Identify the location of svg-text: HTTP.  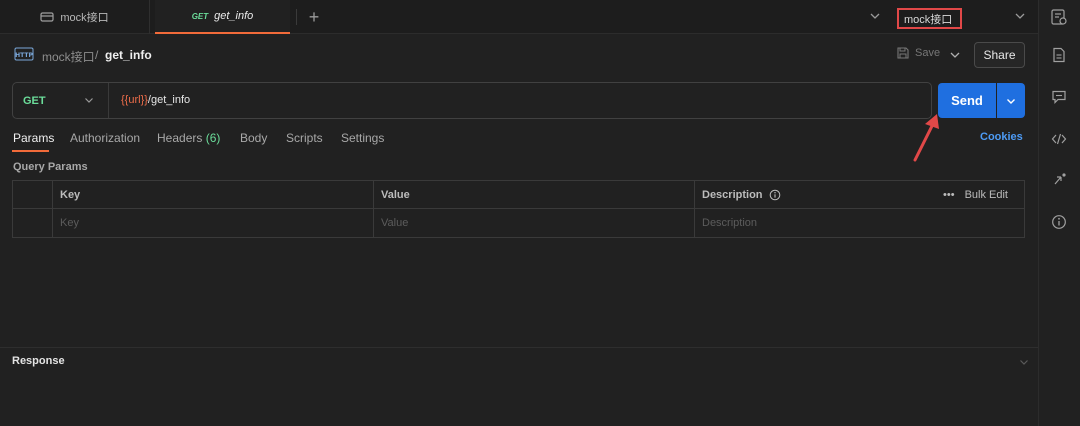
(24, 55).